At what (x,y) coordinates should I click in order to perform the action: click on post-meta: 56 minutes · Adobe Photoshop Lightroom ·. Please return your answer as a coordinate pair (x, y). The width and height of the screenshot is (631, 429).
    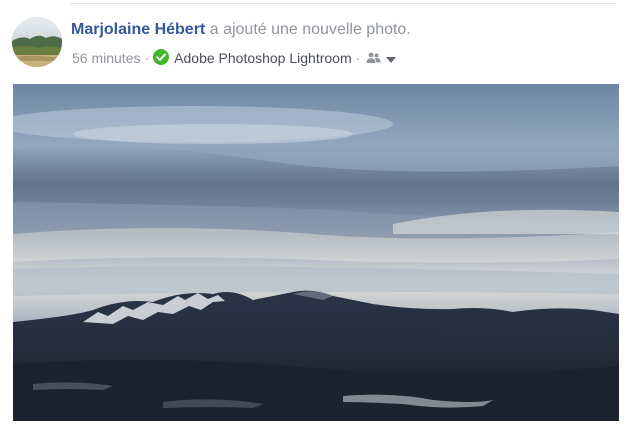
    Looking at the image, I should click on (234, 58).